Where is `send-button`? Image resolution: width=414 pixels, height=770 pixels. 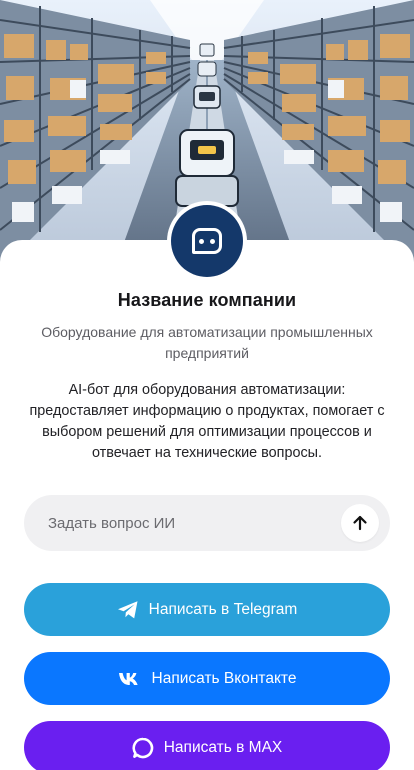
send-button is located at coordinates (360, 523).